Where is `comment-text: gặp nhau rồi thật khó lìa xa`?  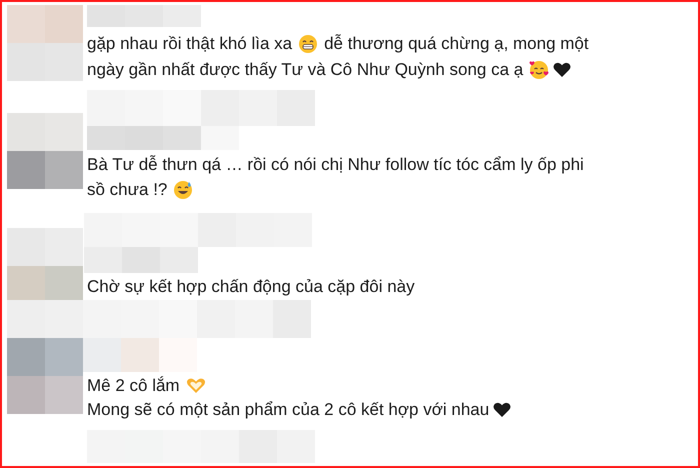 comment-text: gặp nhau rồi thật khó lìa xa is located at coordinates (189, 44).